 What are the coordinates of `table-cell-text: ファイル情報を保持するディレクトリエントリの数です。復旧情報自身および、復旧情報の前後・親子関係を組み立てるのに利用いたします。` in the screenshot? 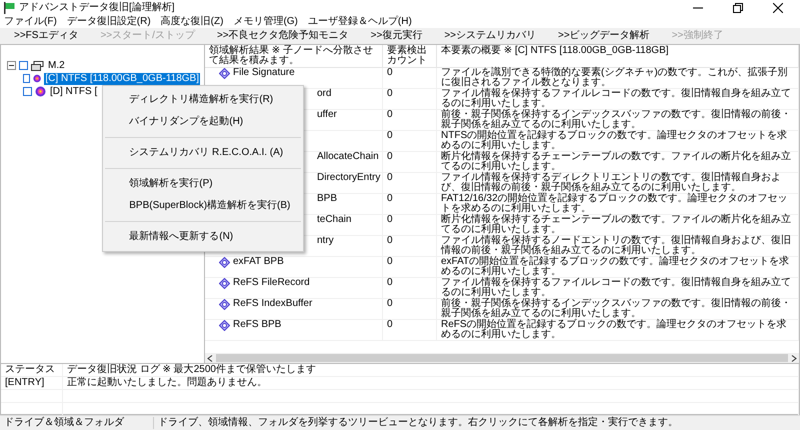 It's located at (611, 183).